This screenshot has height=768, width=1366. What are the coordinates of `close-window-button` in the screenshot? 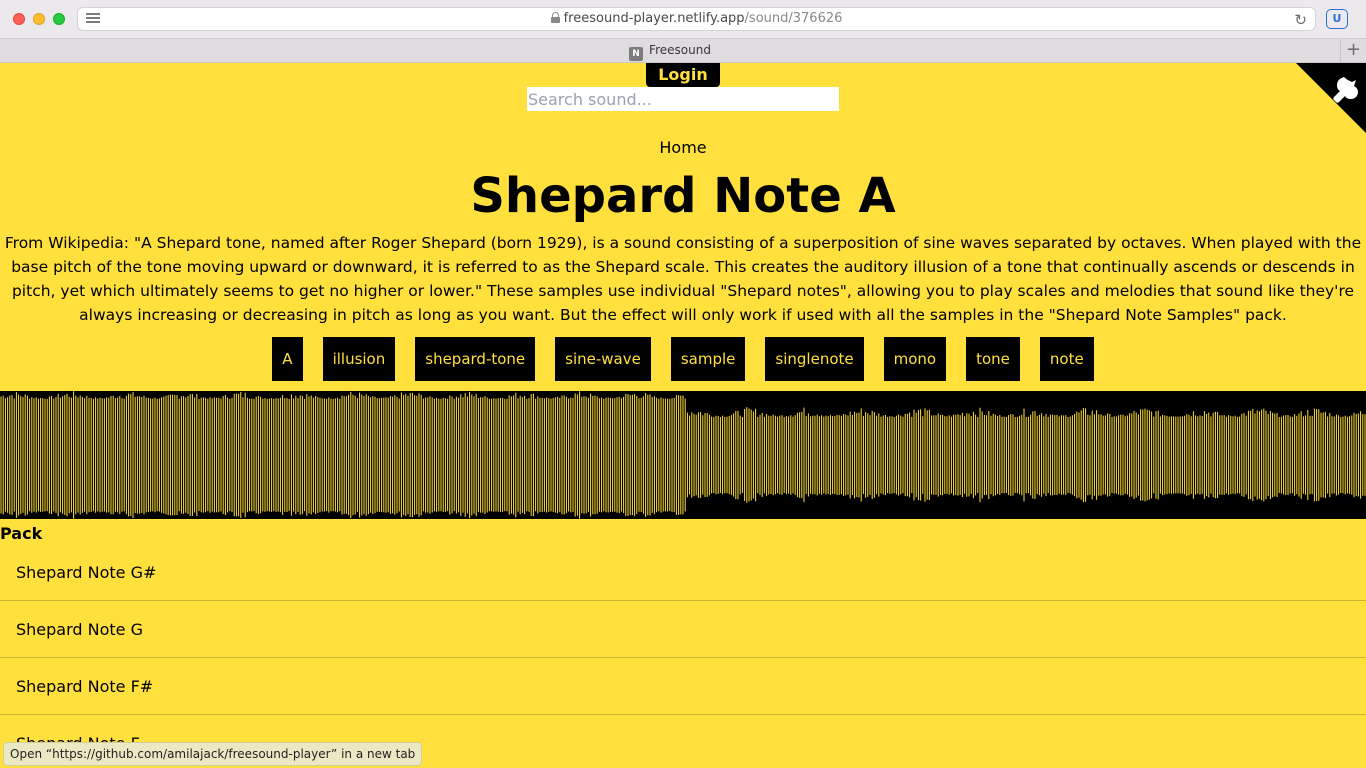 It's located at (19, 19).